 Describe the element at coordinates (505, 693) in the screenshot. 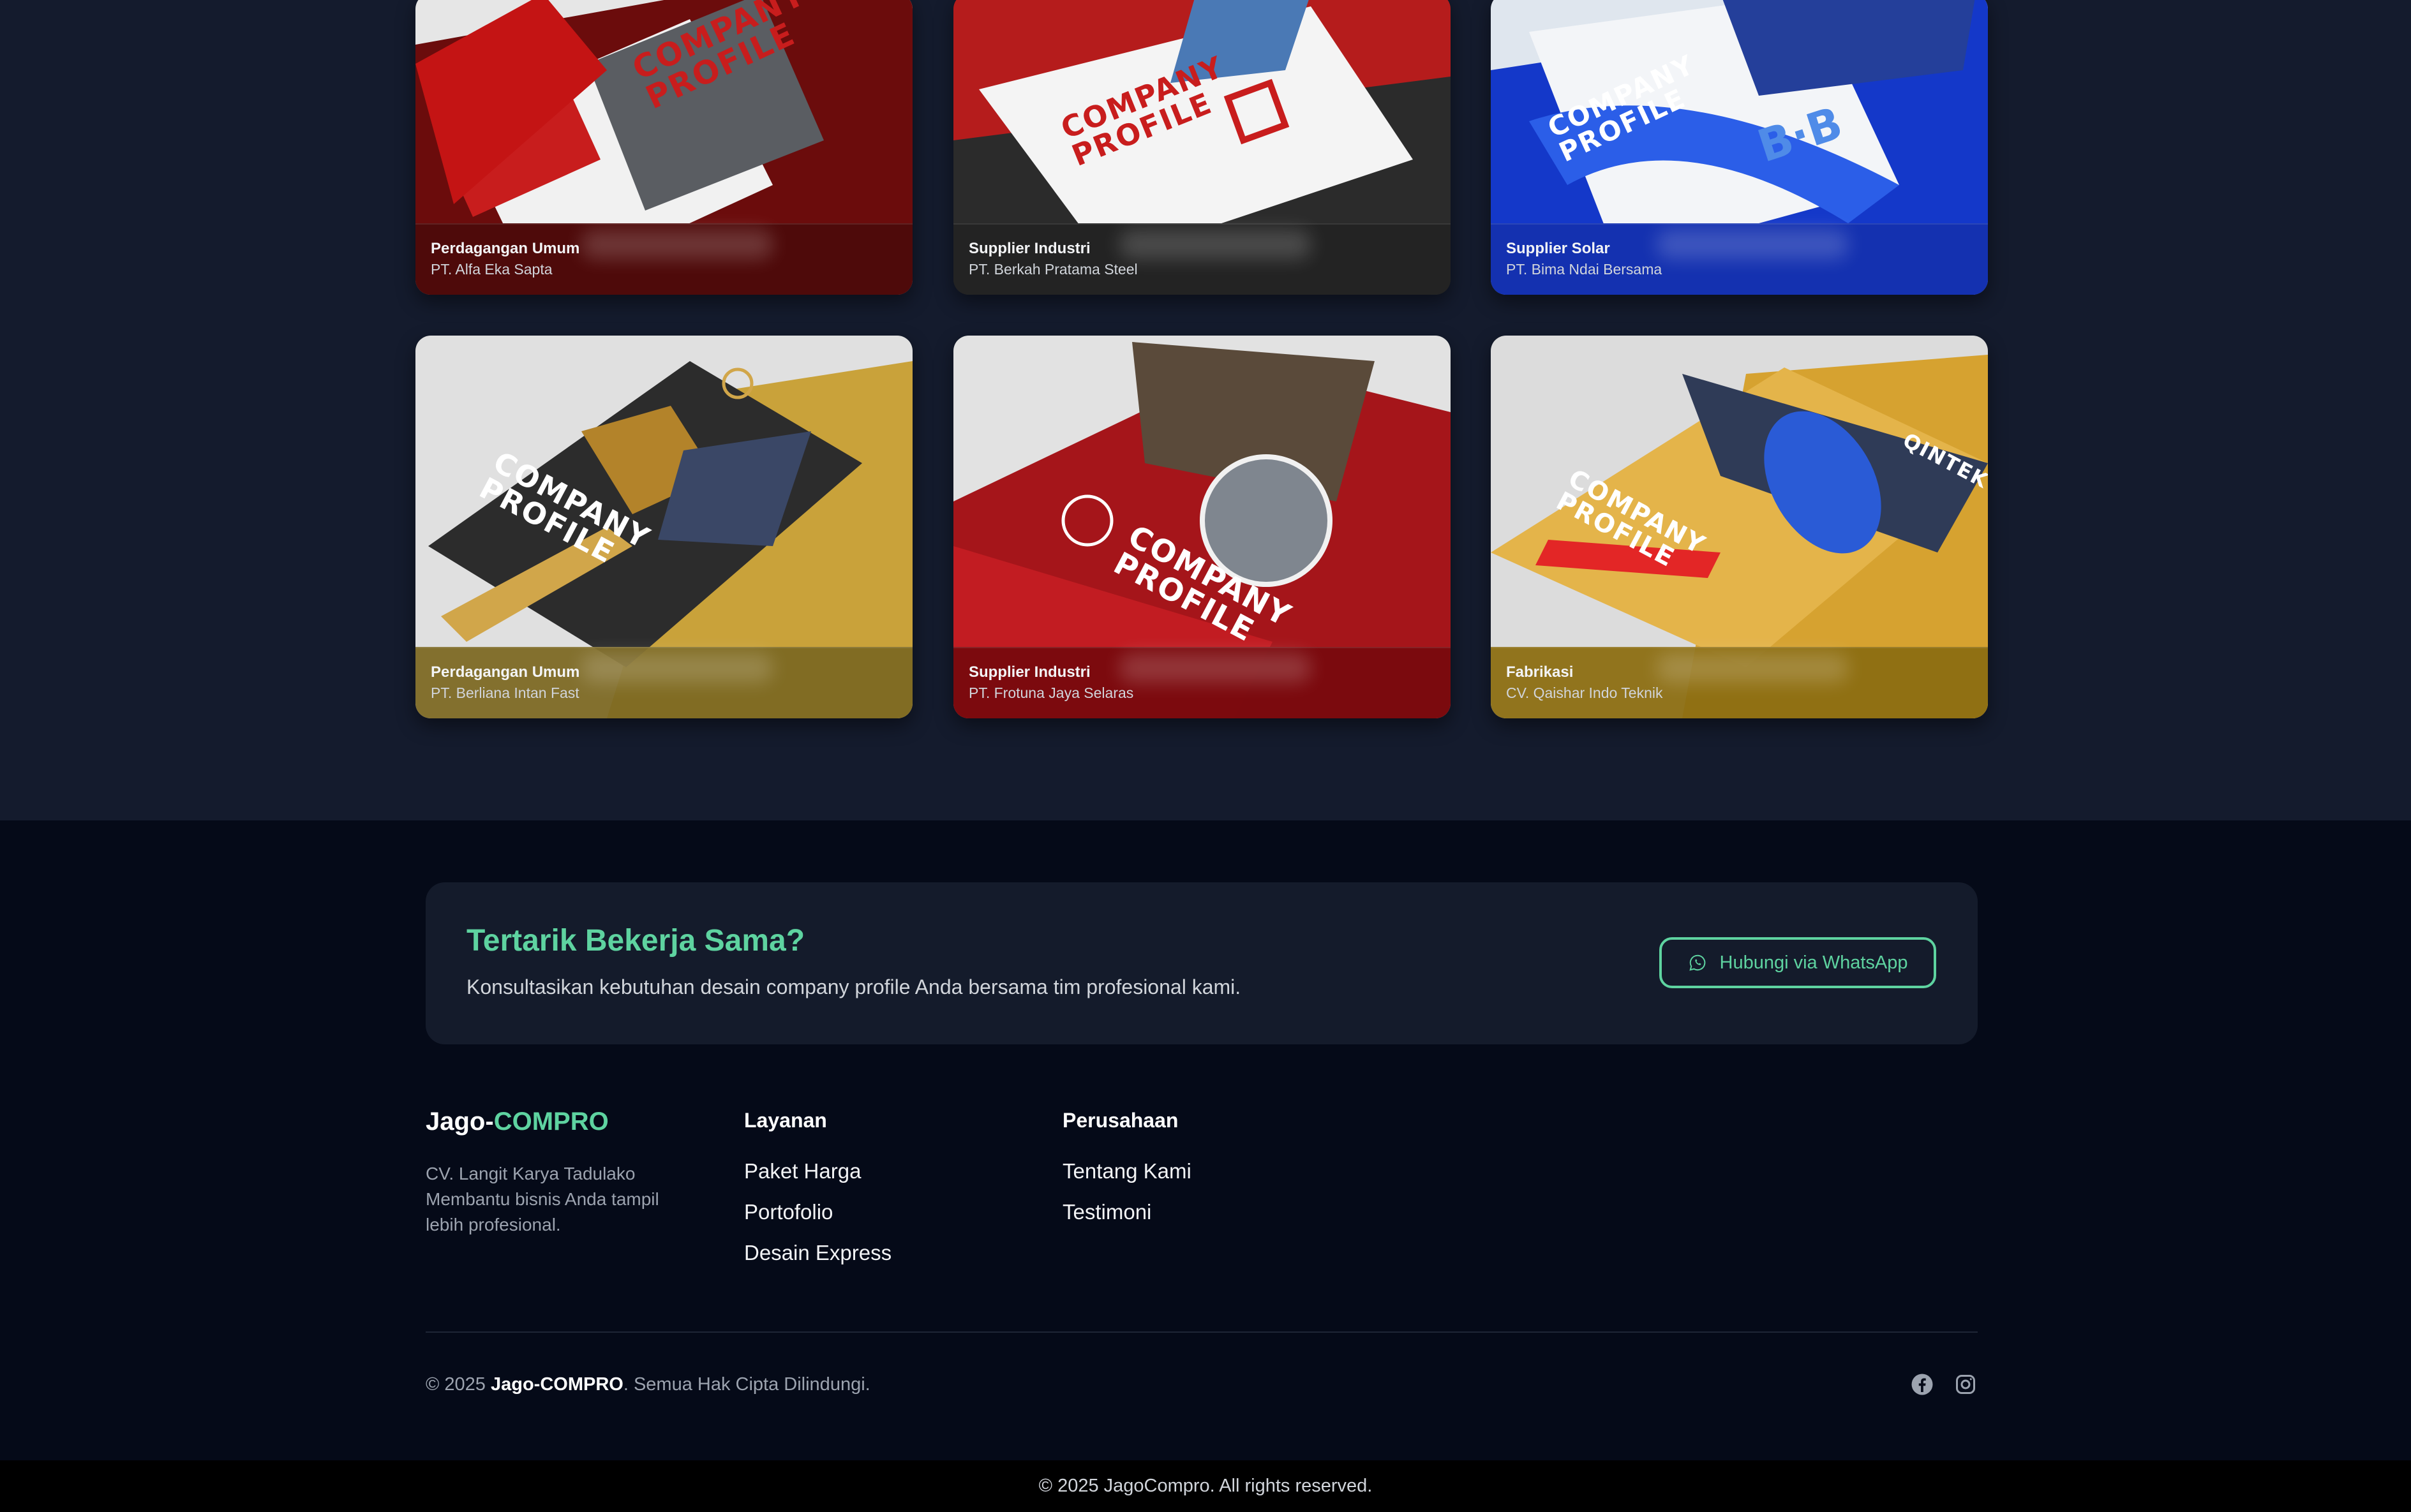

I see `card-company: PT. Berliana Intan Fast` at that location.